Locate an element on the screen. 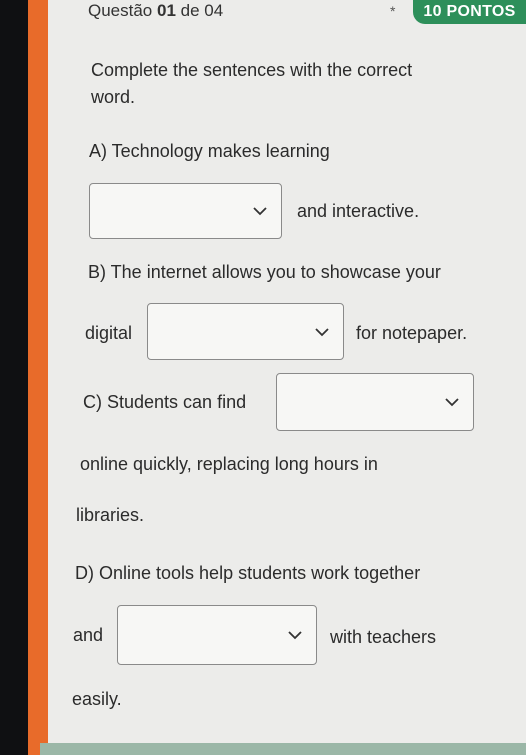  item-d-select is located at coordinates (217, 635).